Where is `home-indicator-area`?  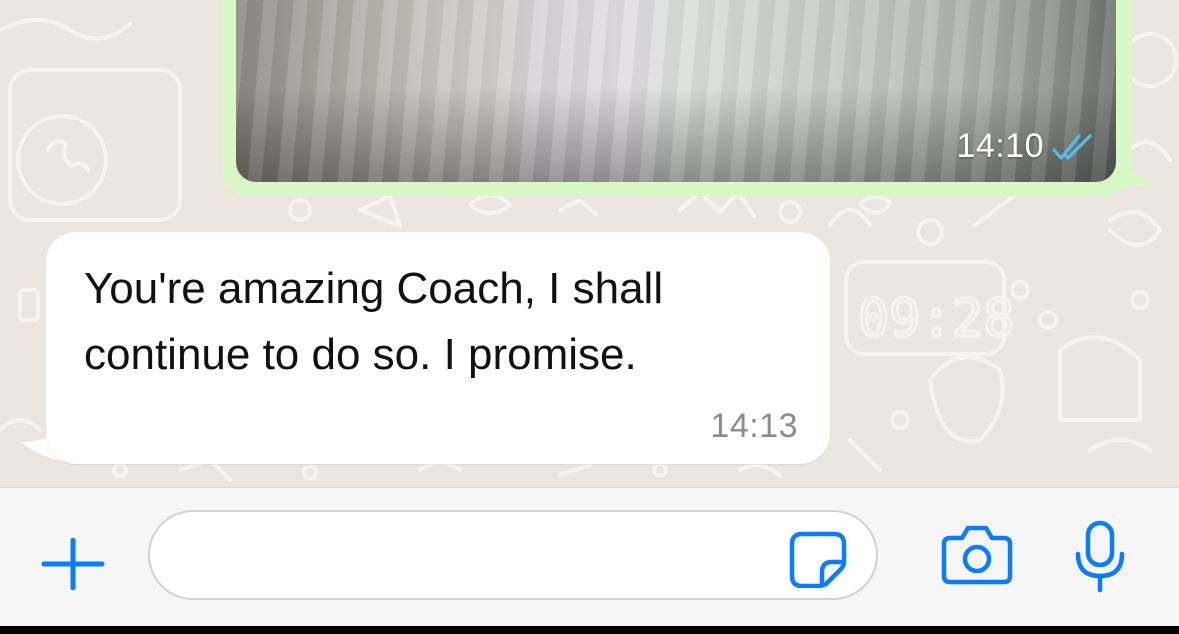 home-indicator-area is located at coordinates (589, 630).